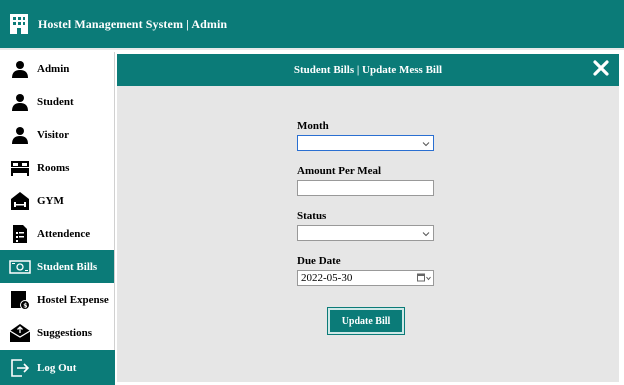 This screenshot has width=624, height=385. Describe the element at coordinates (312, 25) in the screenshot. I see `top-bar: Hostel Management System | Admin` at that location.